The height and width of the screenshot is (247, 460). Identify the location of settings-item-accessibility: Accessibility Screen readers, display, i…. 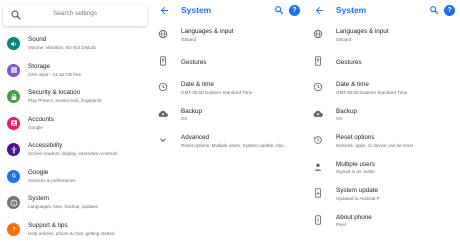
(75, 152).